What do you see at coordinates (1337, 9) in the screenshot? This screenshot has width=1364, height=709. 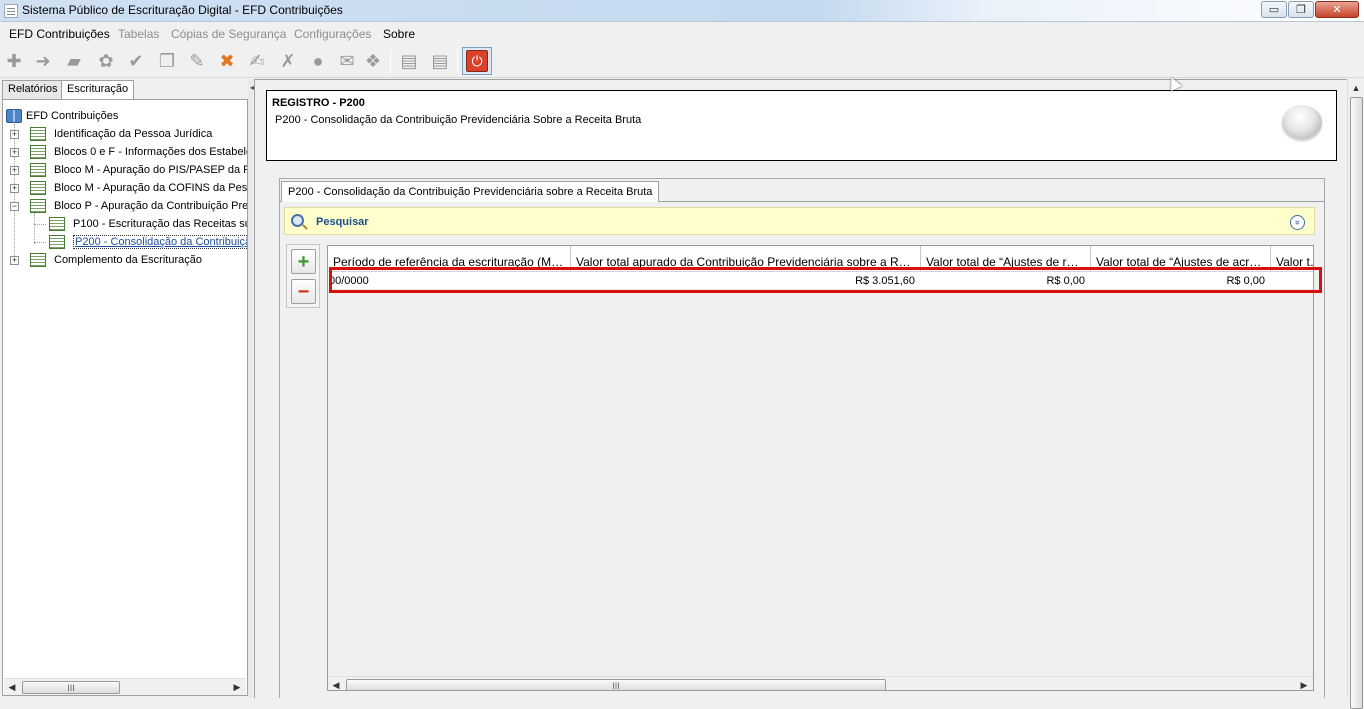 I see `close-button: ✕` at bounding box center [1337, 9].